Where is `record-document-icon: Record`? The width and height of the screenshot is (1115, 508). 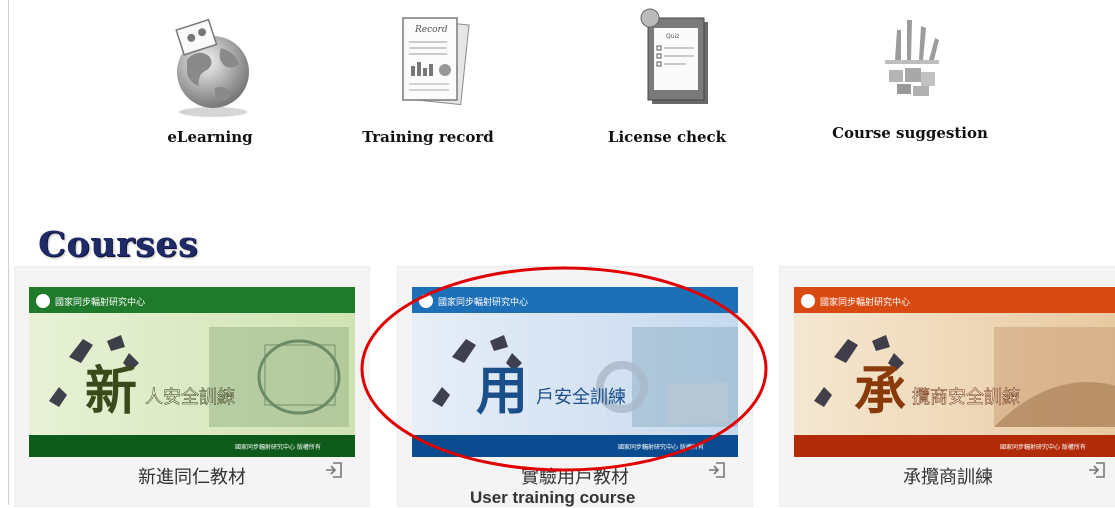
record-document-icon: Record is located at coordinates (436, 61).